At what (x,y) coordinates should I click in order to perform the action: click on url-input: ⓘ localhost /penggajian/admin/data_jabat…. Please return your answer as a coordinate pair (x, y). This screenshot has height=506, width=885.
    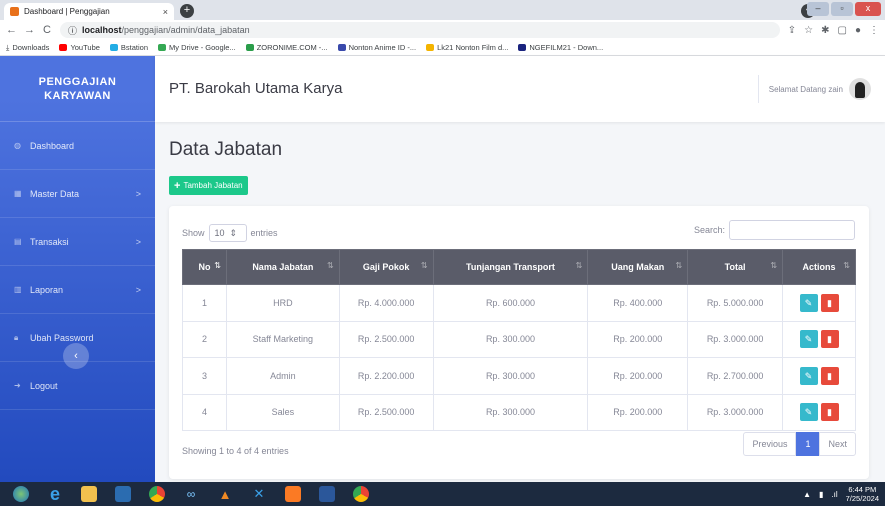
    Looking at the image, I should click on (420, 30).